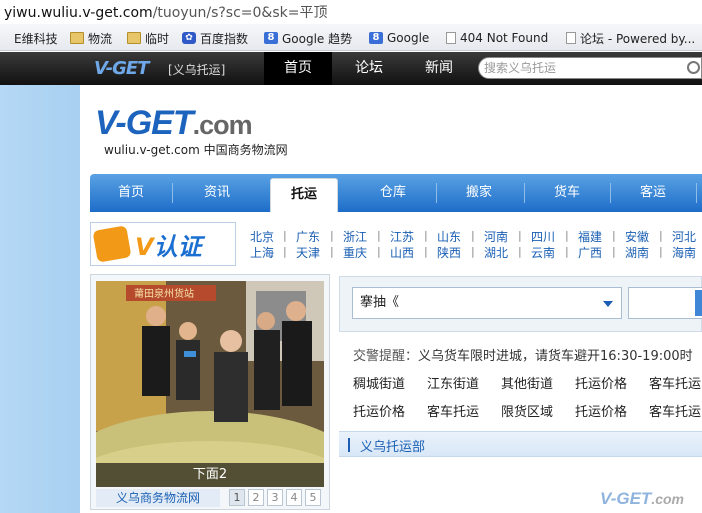 The height and width of the screenshot is (513, 702). I want to click on city-link: 广西, so click(590, 252).